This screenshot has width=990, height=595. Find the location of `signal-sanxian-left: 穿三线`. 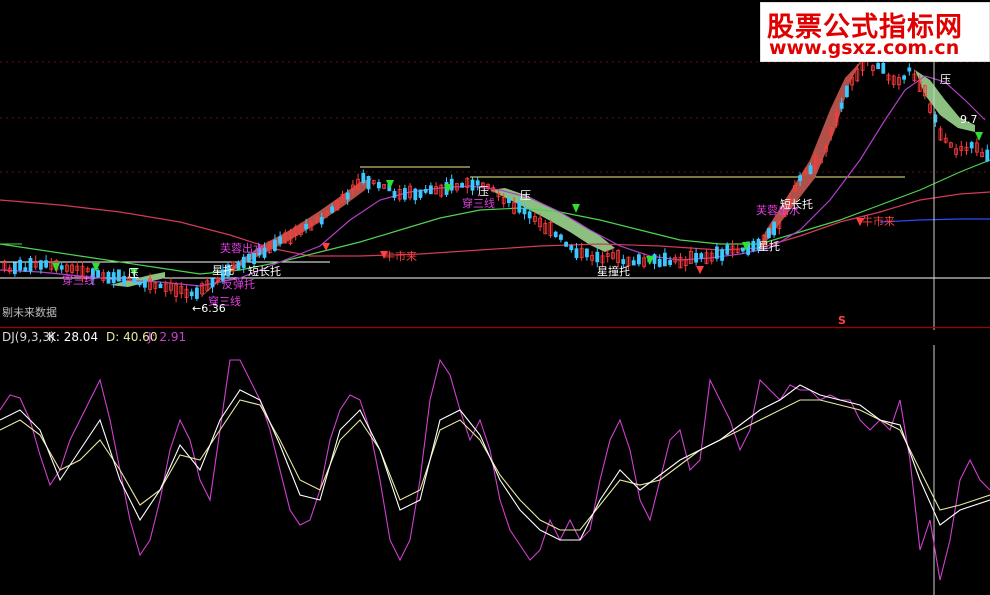

signal-sanxian-left: 穿三线 is located at coordinates (78, 280).